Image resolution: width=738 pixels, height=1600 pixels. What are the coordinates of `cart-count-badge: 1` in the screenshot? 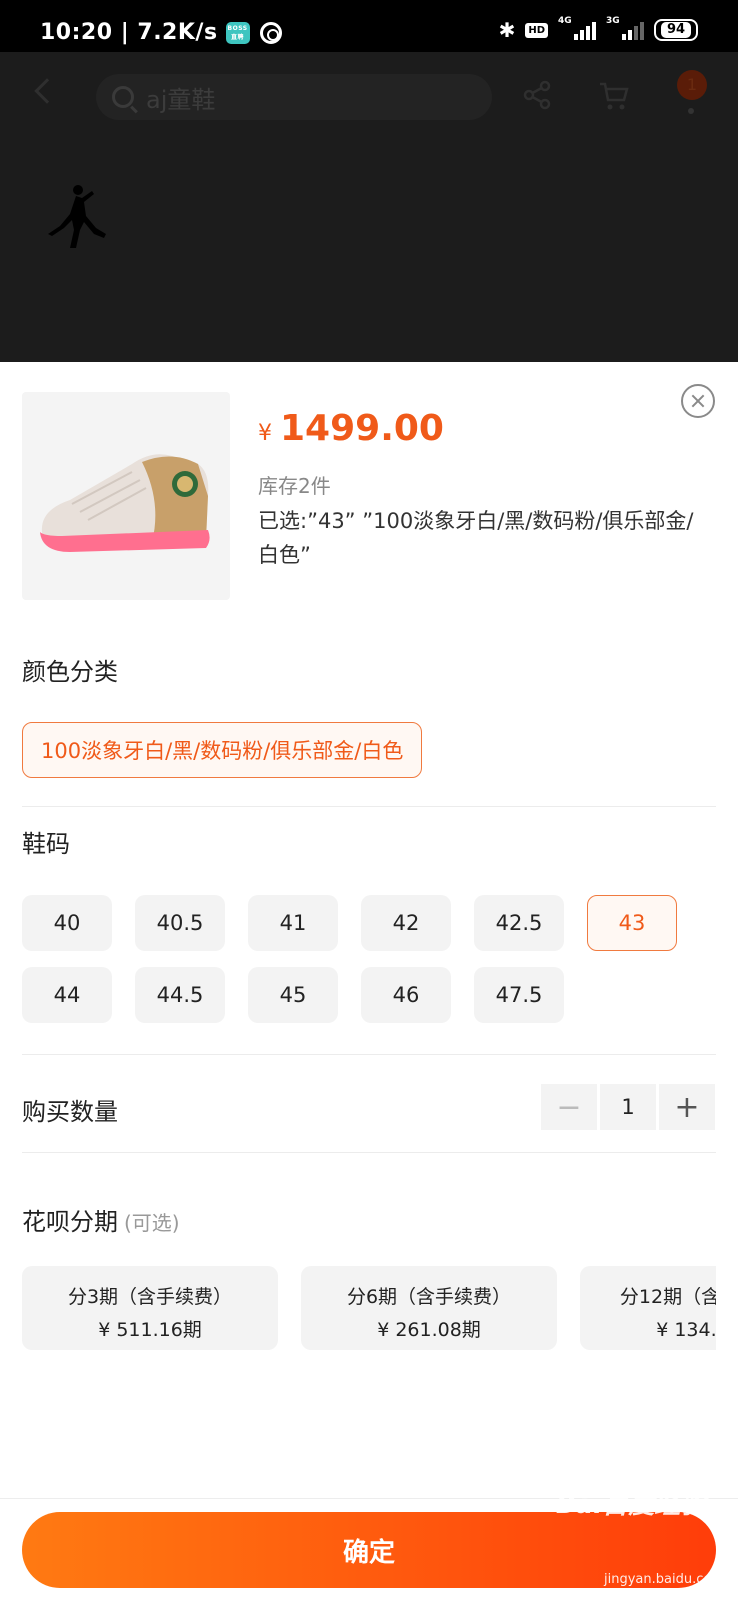 It's located at (692, 85).